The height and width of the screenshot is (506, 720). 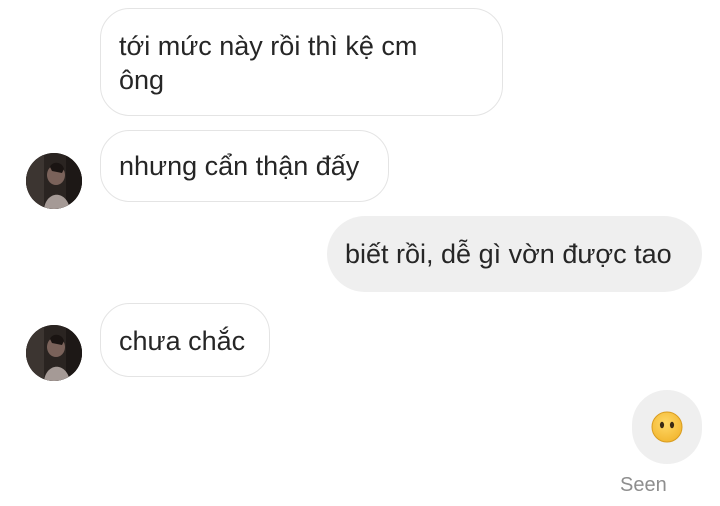 I want to click on message-text: biết rồi, dễ gì vờn được tao, so click(x=508, y=254).